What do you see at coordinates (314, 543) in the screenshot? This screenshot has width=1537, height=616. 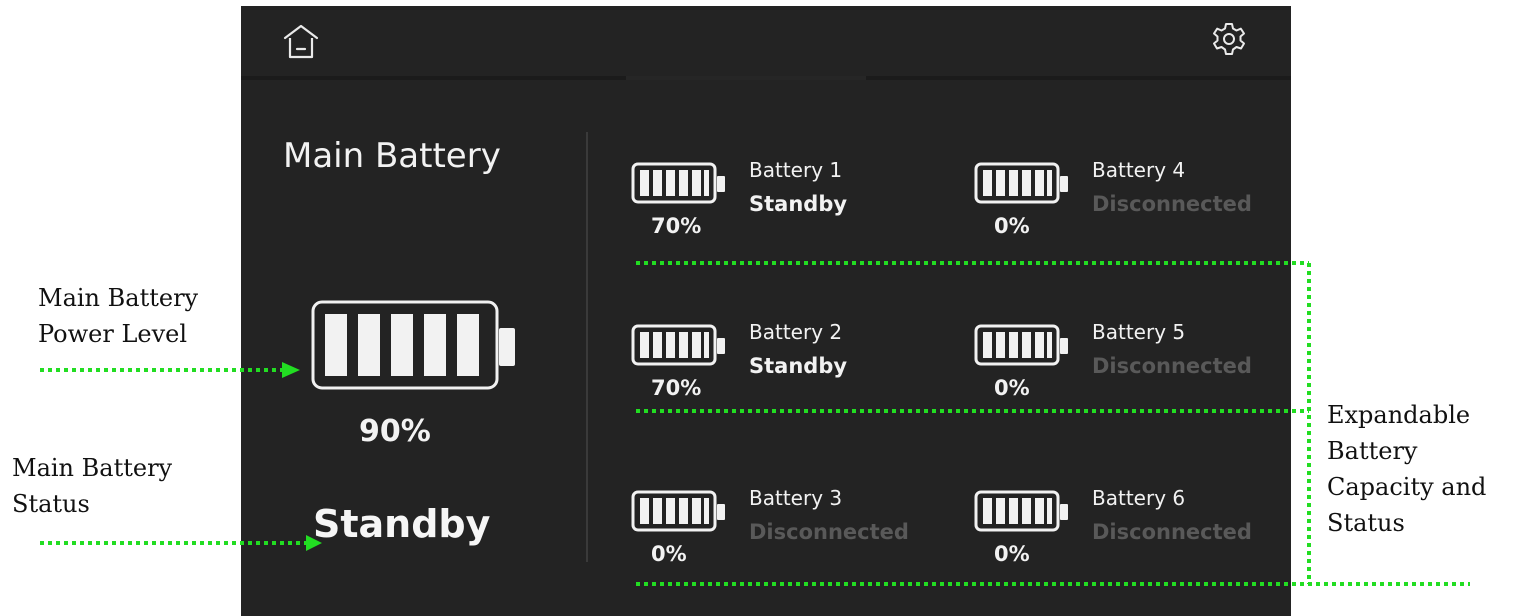 I see `status-arrowhead` at bounding box center [314, 543].